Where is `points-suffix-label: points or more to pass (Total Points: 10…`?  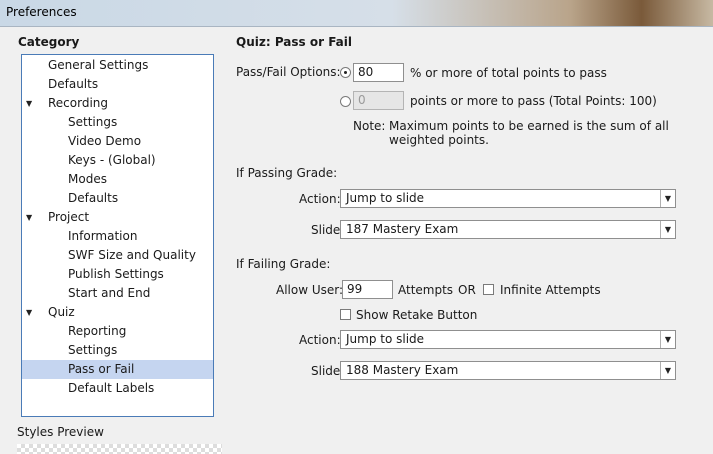
points-suffix-label: points or more to pass (Total Points: 10… is located at coordinates (533, 101).